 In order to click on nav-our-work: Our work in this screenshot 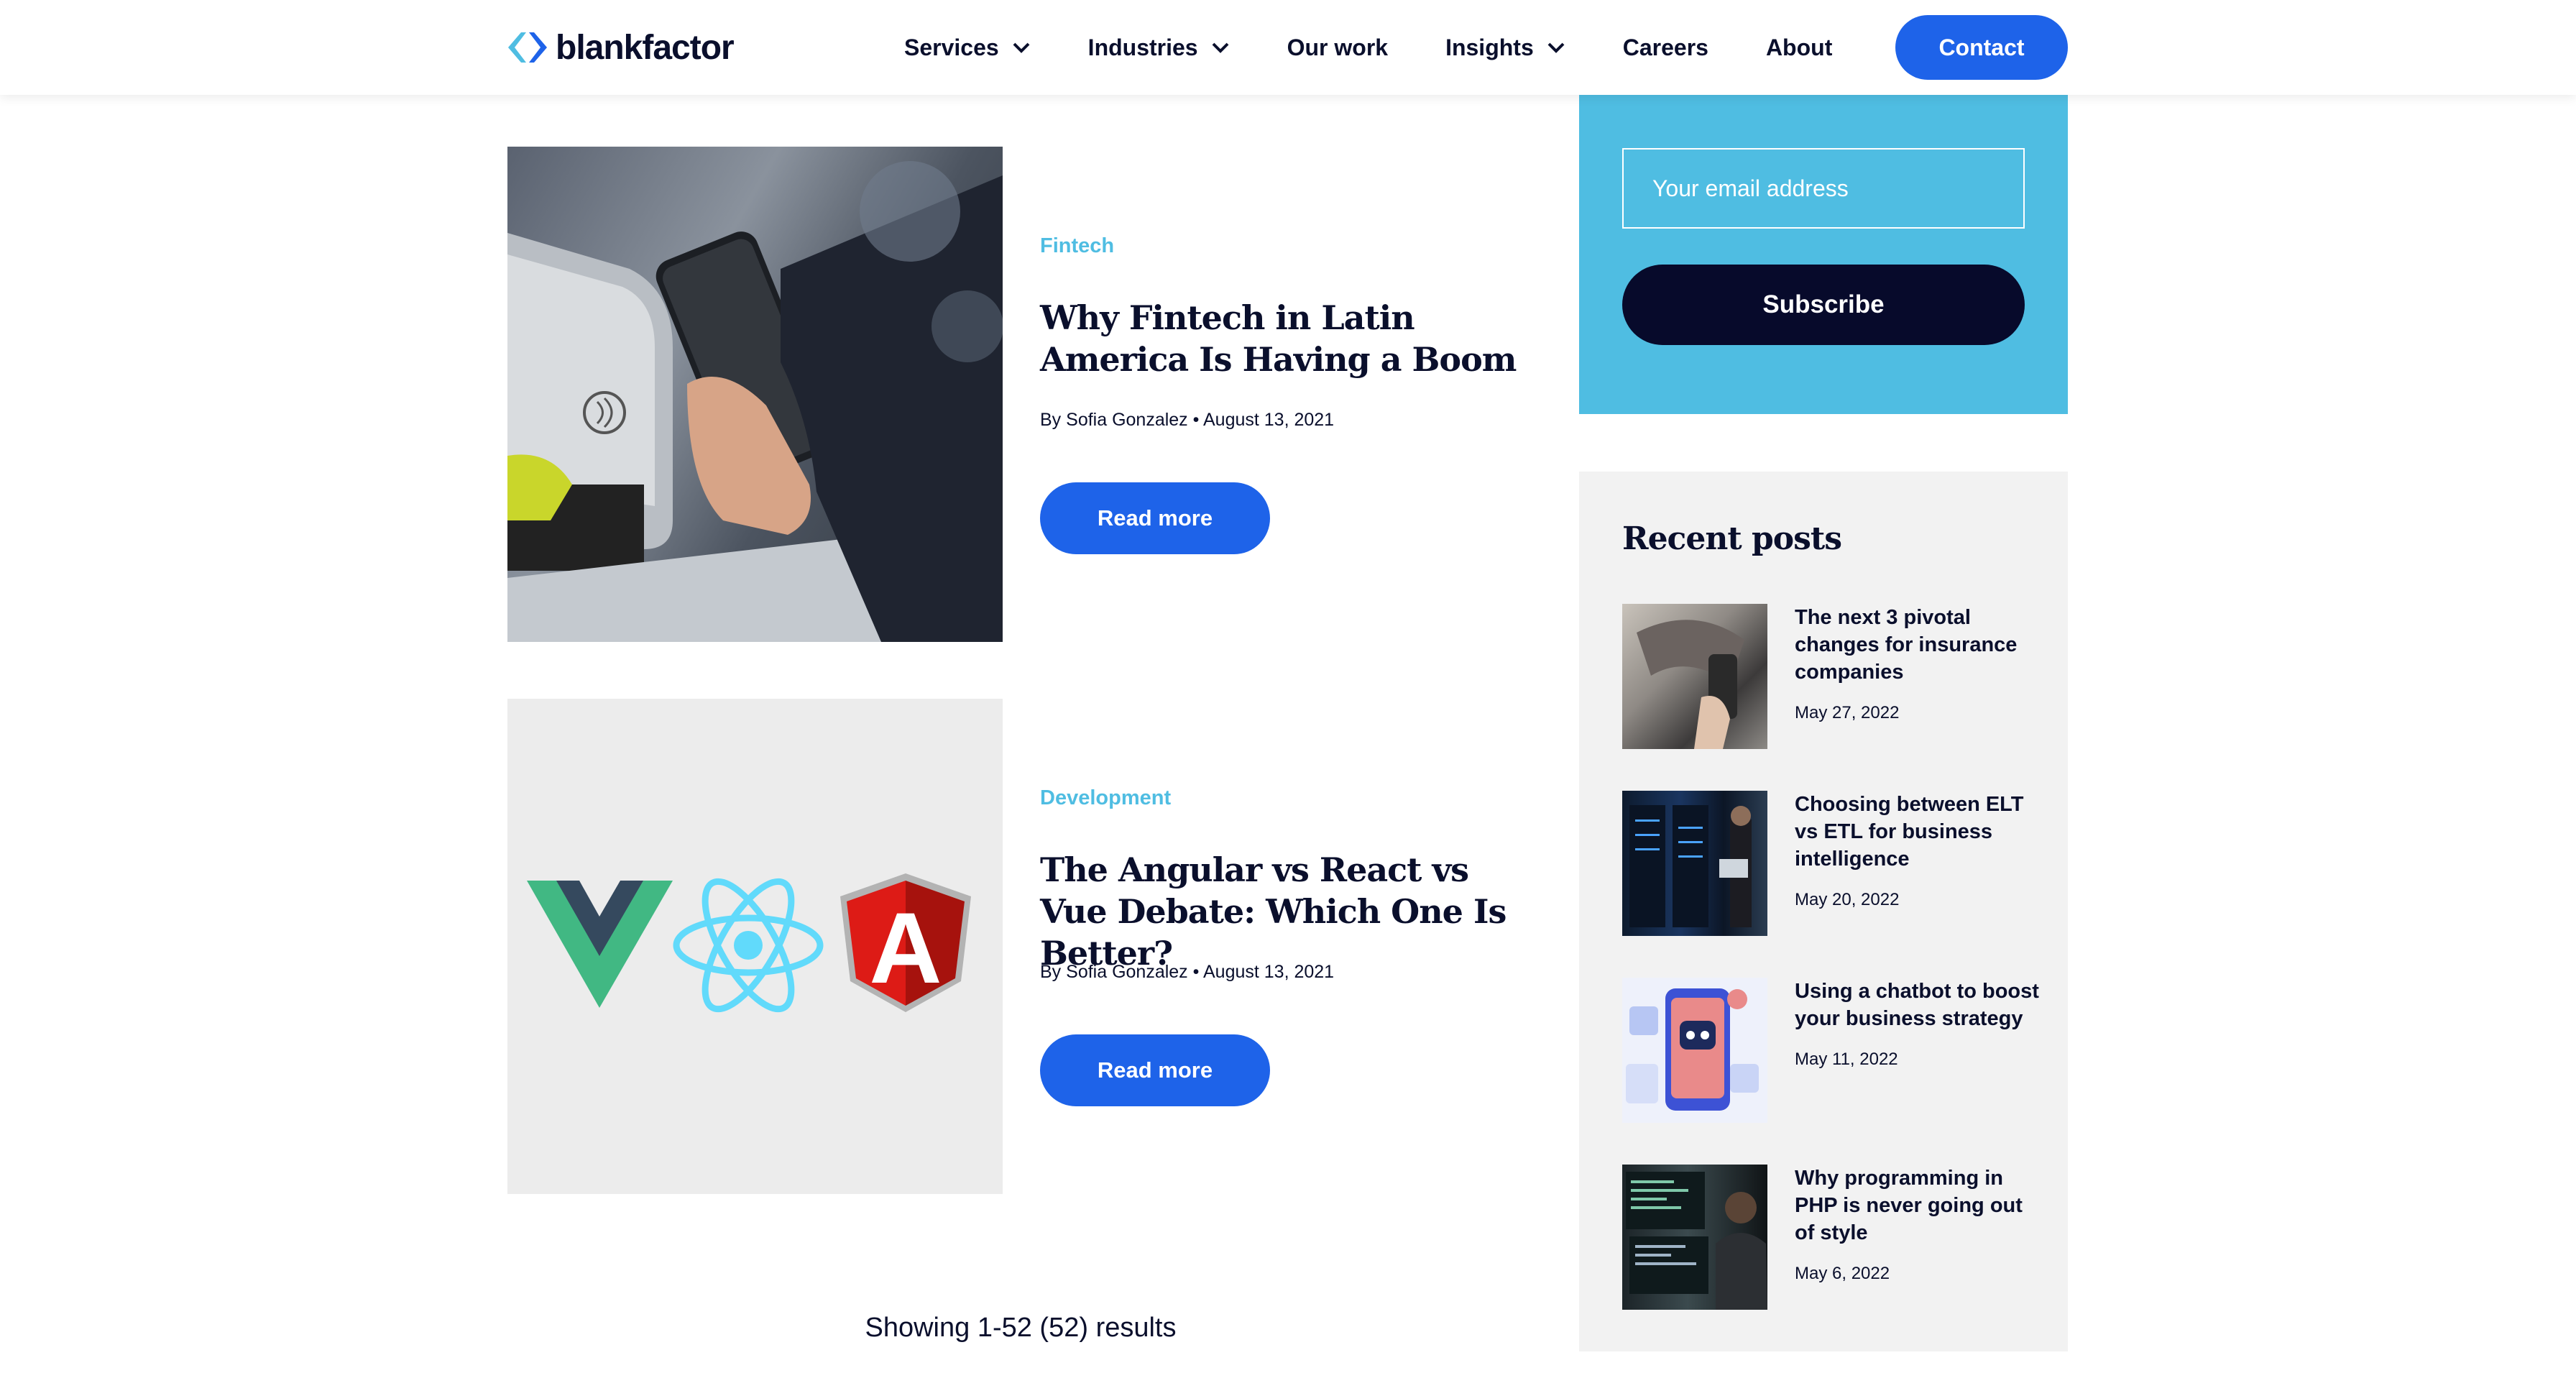, I will do `click(1337, 48)`.